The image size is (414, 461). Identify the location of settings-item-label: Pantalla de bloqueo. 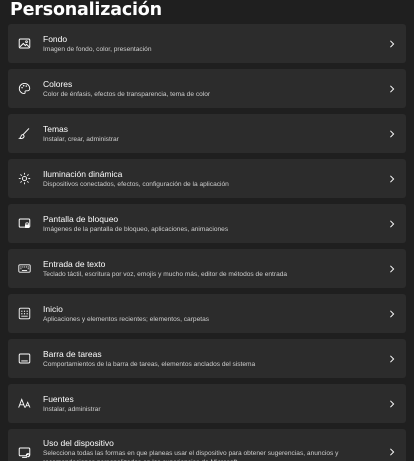
(81, 218).